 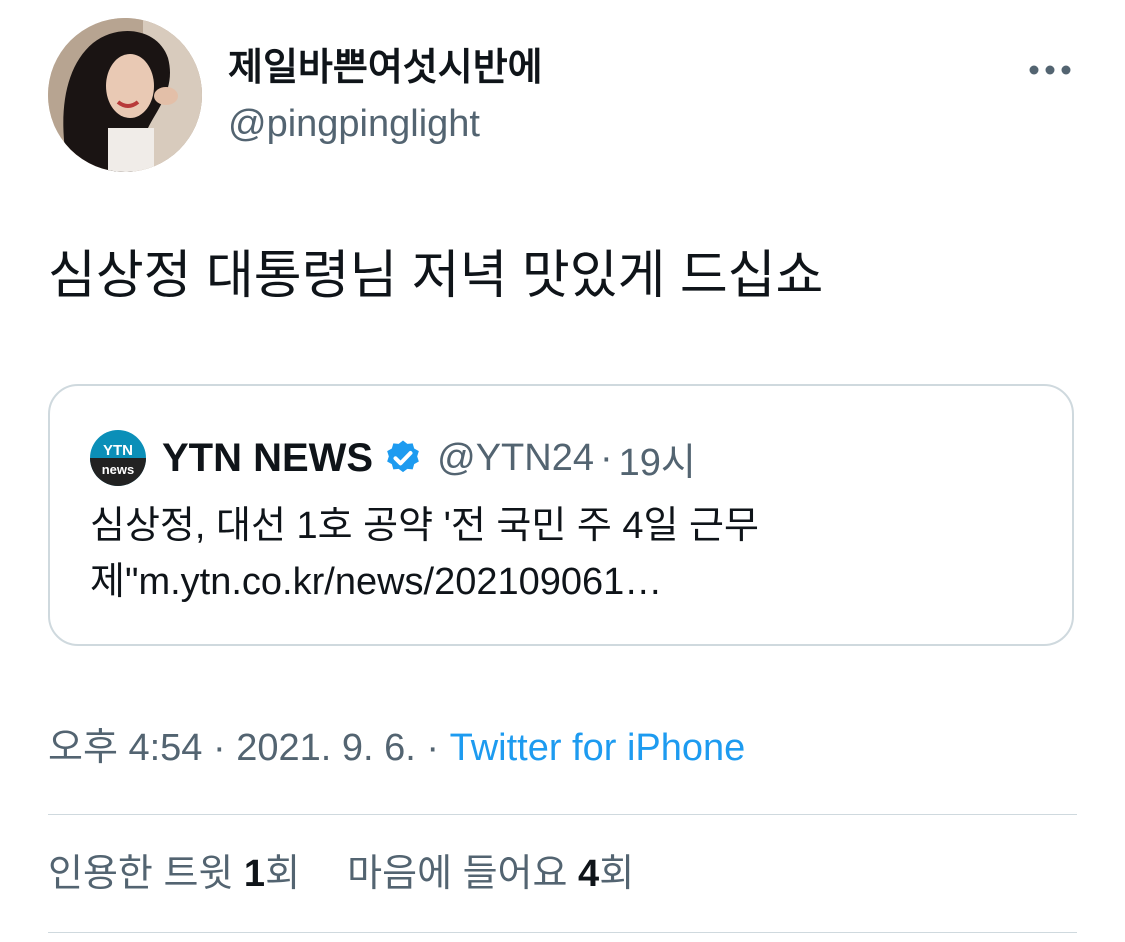 What do you see at coordinates (403, 456) in the screenshot?
I see `verified-badge-icon` at bounding box center [403, 456].